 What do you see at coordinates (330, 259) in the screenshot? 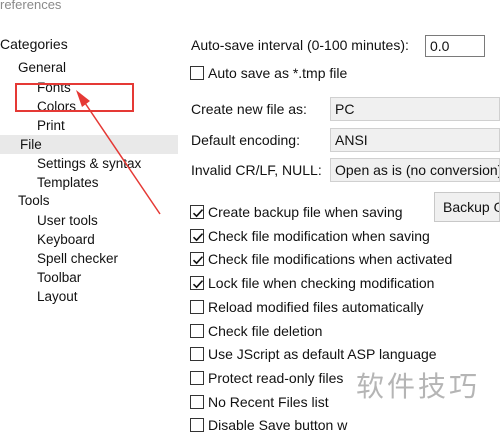
I see `checkbox-label: Check file modifications when activated` at bounding box center [330, 259].